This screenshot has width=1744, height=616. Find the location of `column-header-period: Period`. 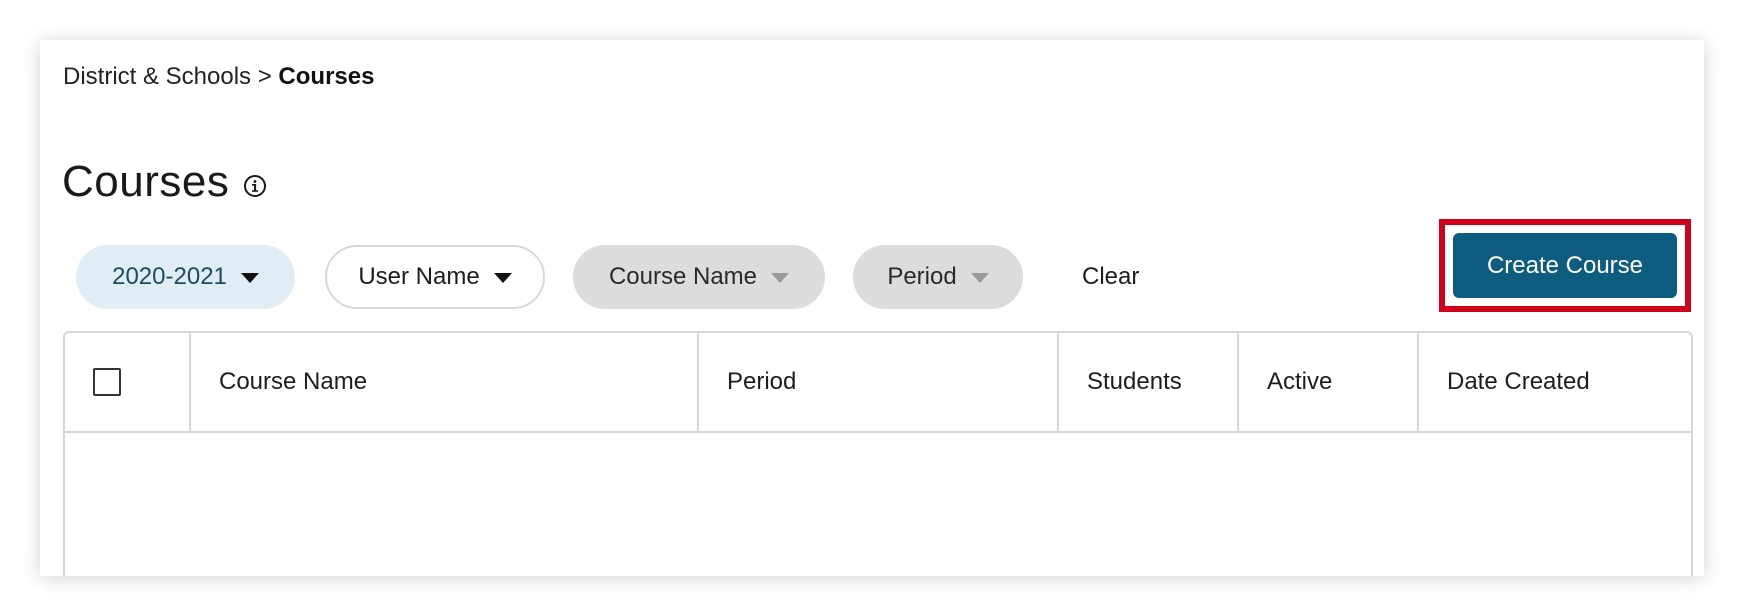

column-header-period: Period is located at coordinates (879, 382).